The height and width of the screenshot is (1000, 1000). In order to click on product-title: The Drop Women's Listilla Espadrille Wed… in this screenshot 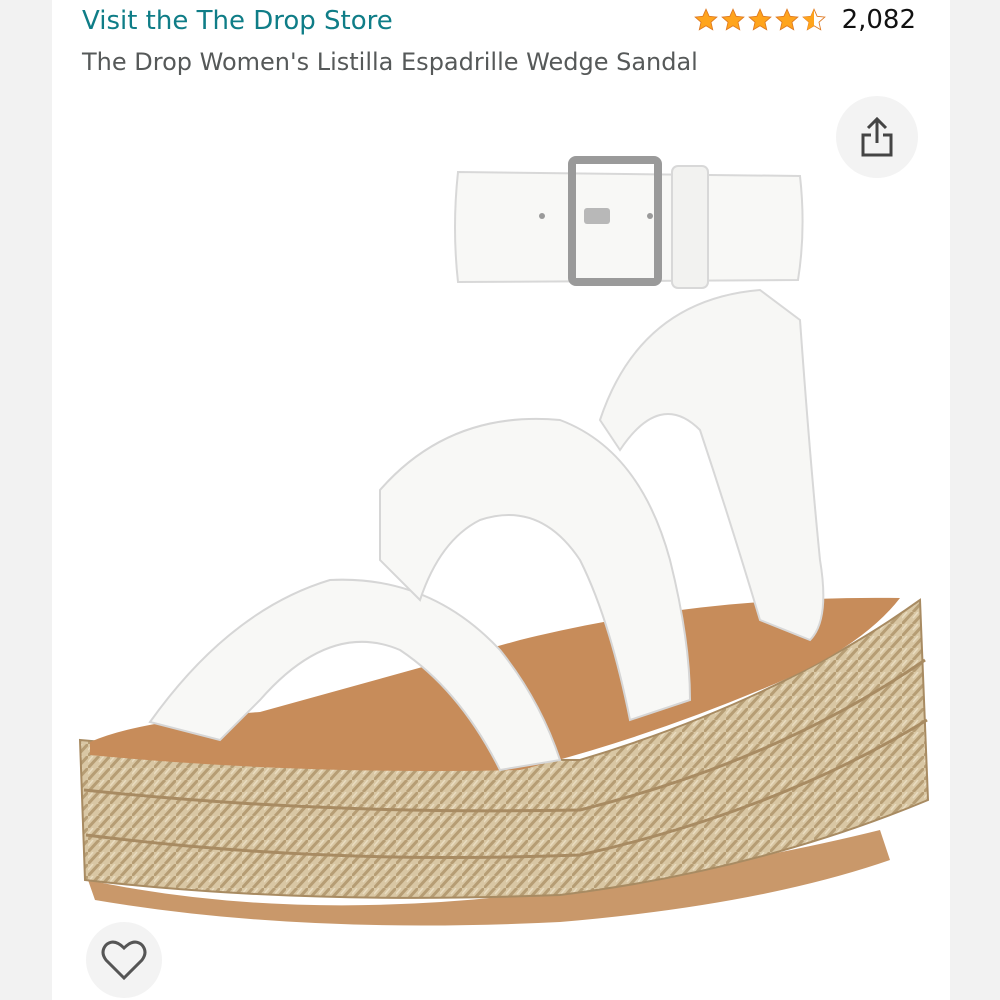, I will do `click(390, 62)`.